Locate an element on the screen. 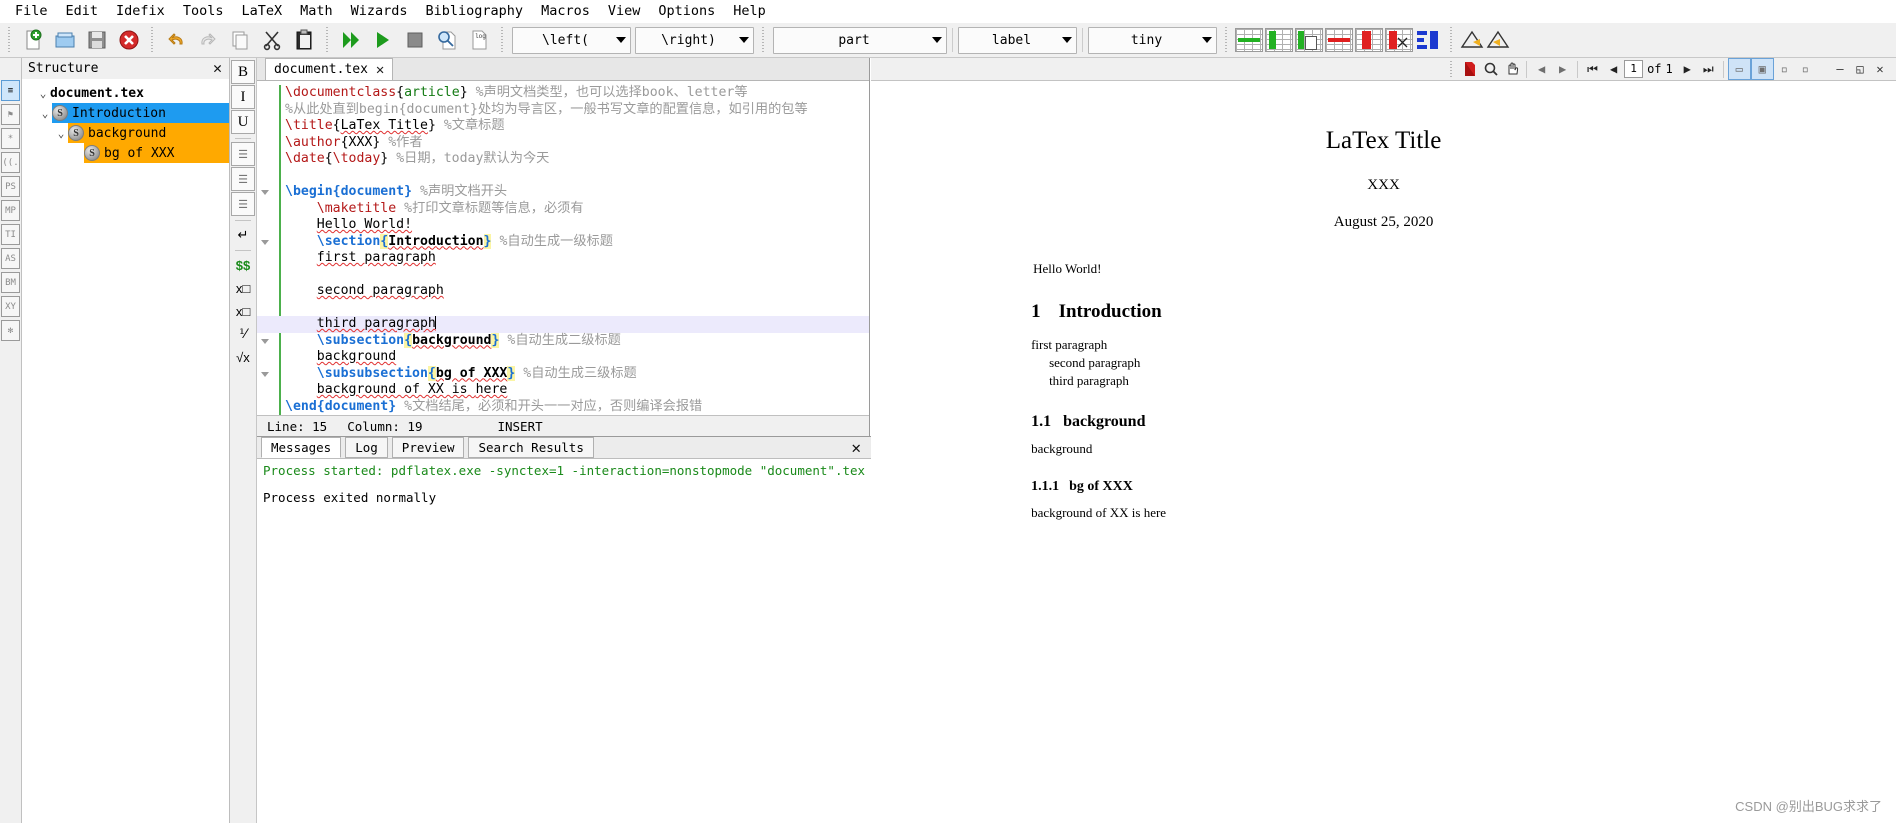  restore-dock-button: ◱ is located at coordinates (1860, 69).